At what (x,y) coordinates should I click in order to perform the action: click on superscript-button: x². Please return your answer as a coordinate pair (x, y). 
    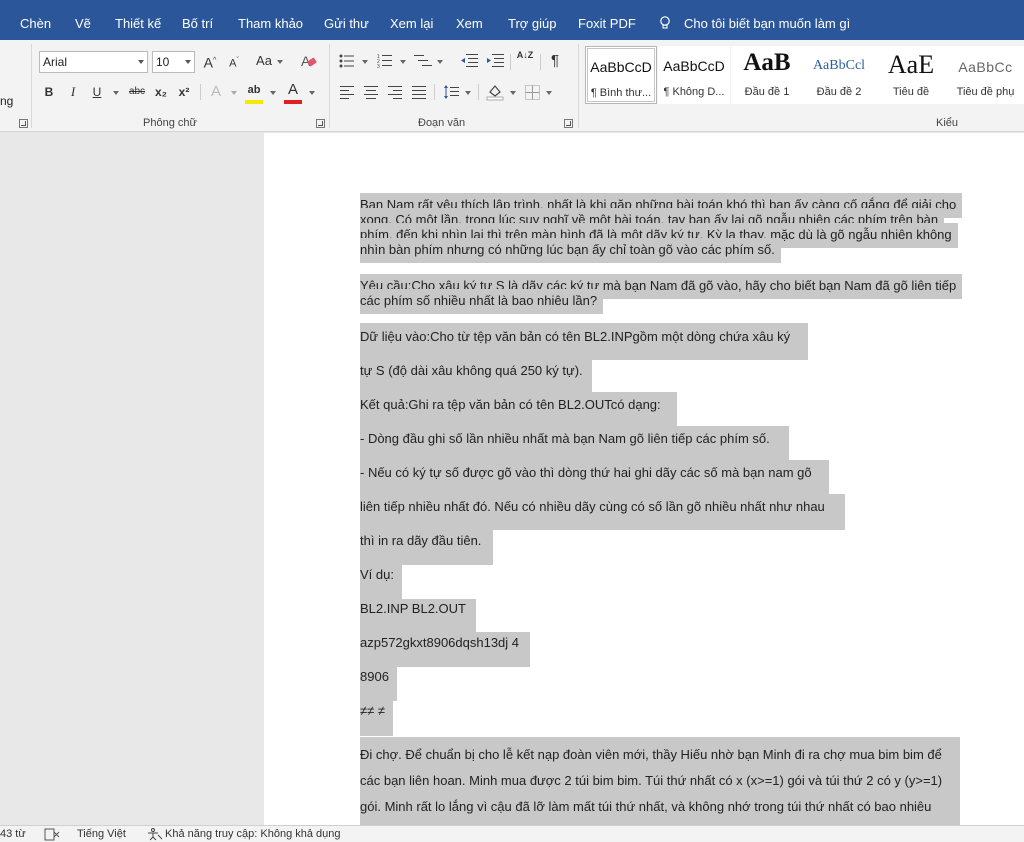
    Looking at the image, I should click on (184, 92).